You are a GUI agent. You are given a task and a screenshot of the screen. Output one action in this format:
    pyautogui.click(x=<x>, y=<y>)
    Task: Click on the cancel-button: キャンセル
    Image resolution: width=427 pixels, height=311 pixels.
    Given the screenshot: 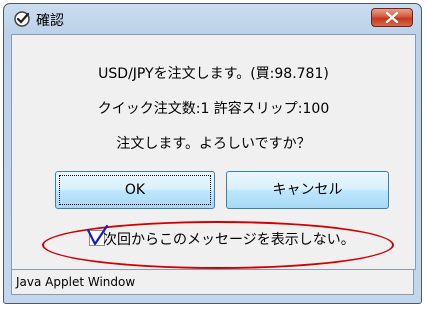 What is the action you would take?
    pyautogui.click(x=307, y=190)
    